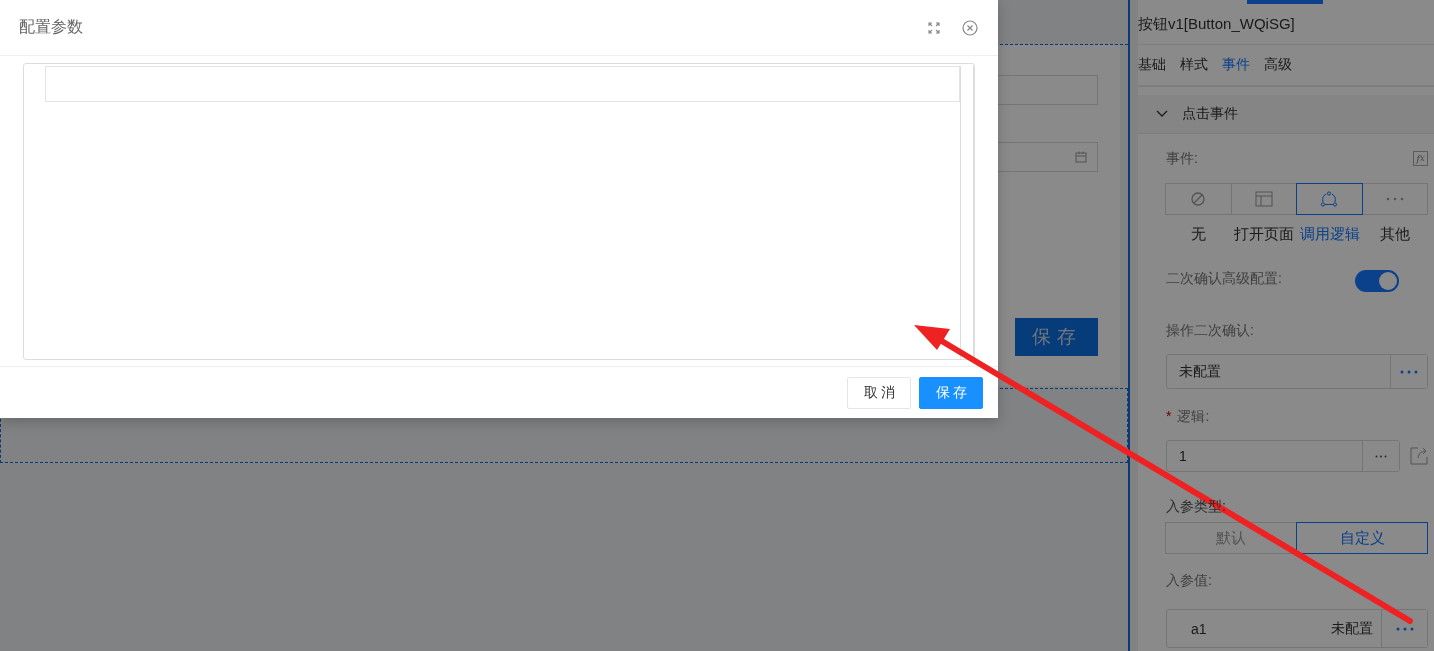 This screenshot has width=1434, height=651. What do you see at coordinates (1236, 65) in the screenshot?
I see `panel-tab: 事件` at bounding box center [1236, 65].